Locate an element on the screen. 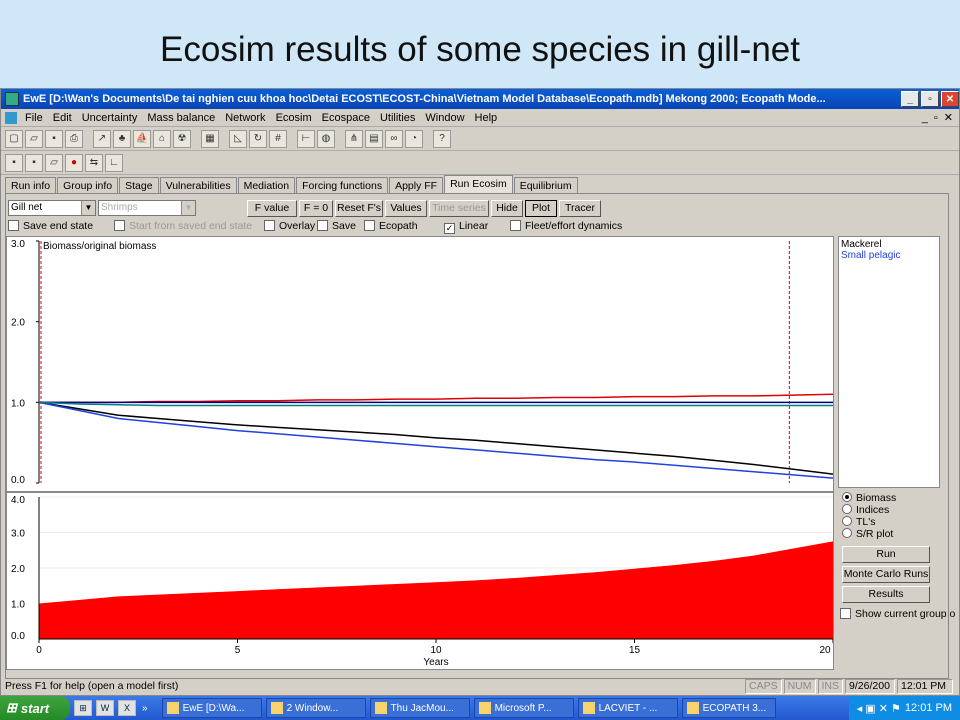 Image resolution: width=960 pixels, height=720 pixels. triangle-chart-icon: ◺ is located at coordinates (238, 138).